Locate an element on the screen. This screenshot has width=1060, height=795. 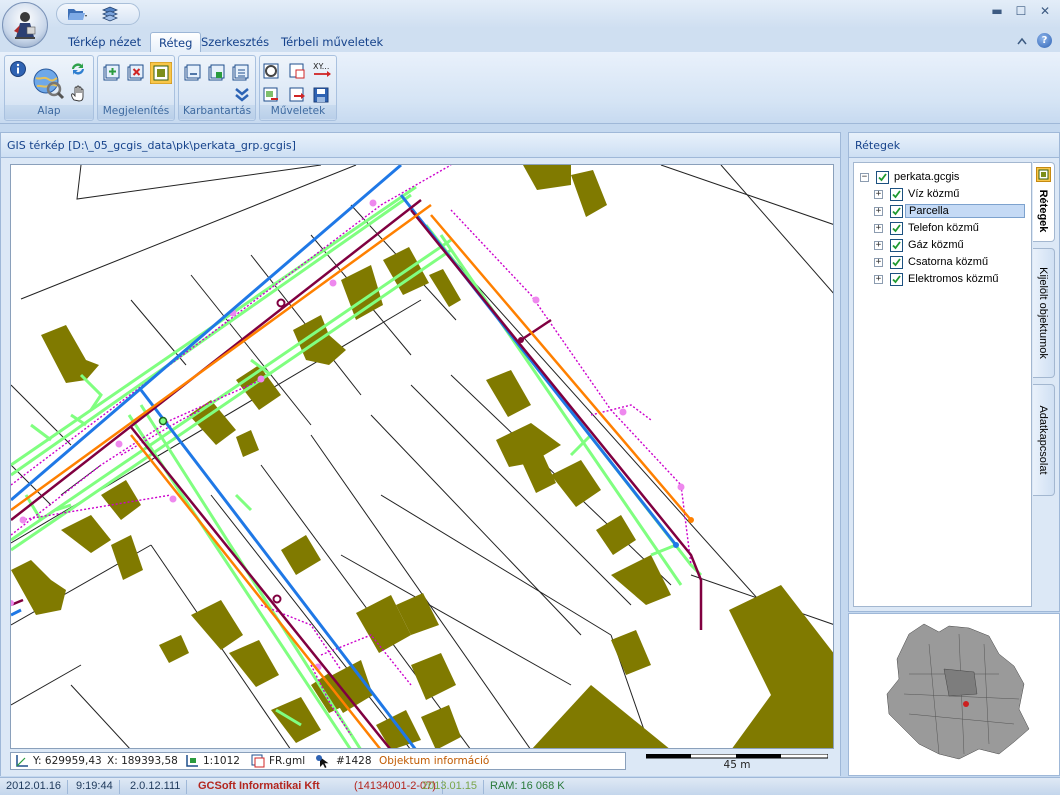
tree-root-row: − perkata.gcgis is located at coordinates (939, 178).